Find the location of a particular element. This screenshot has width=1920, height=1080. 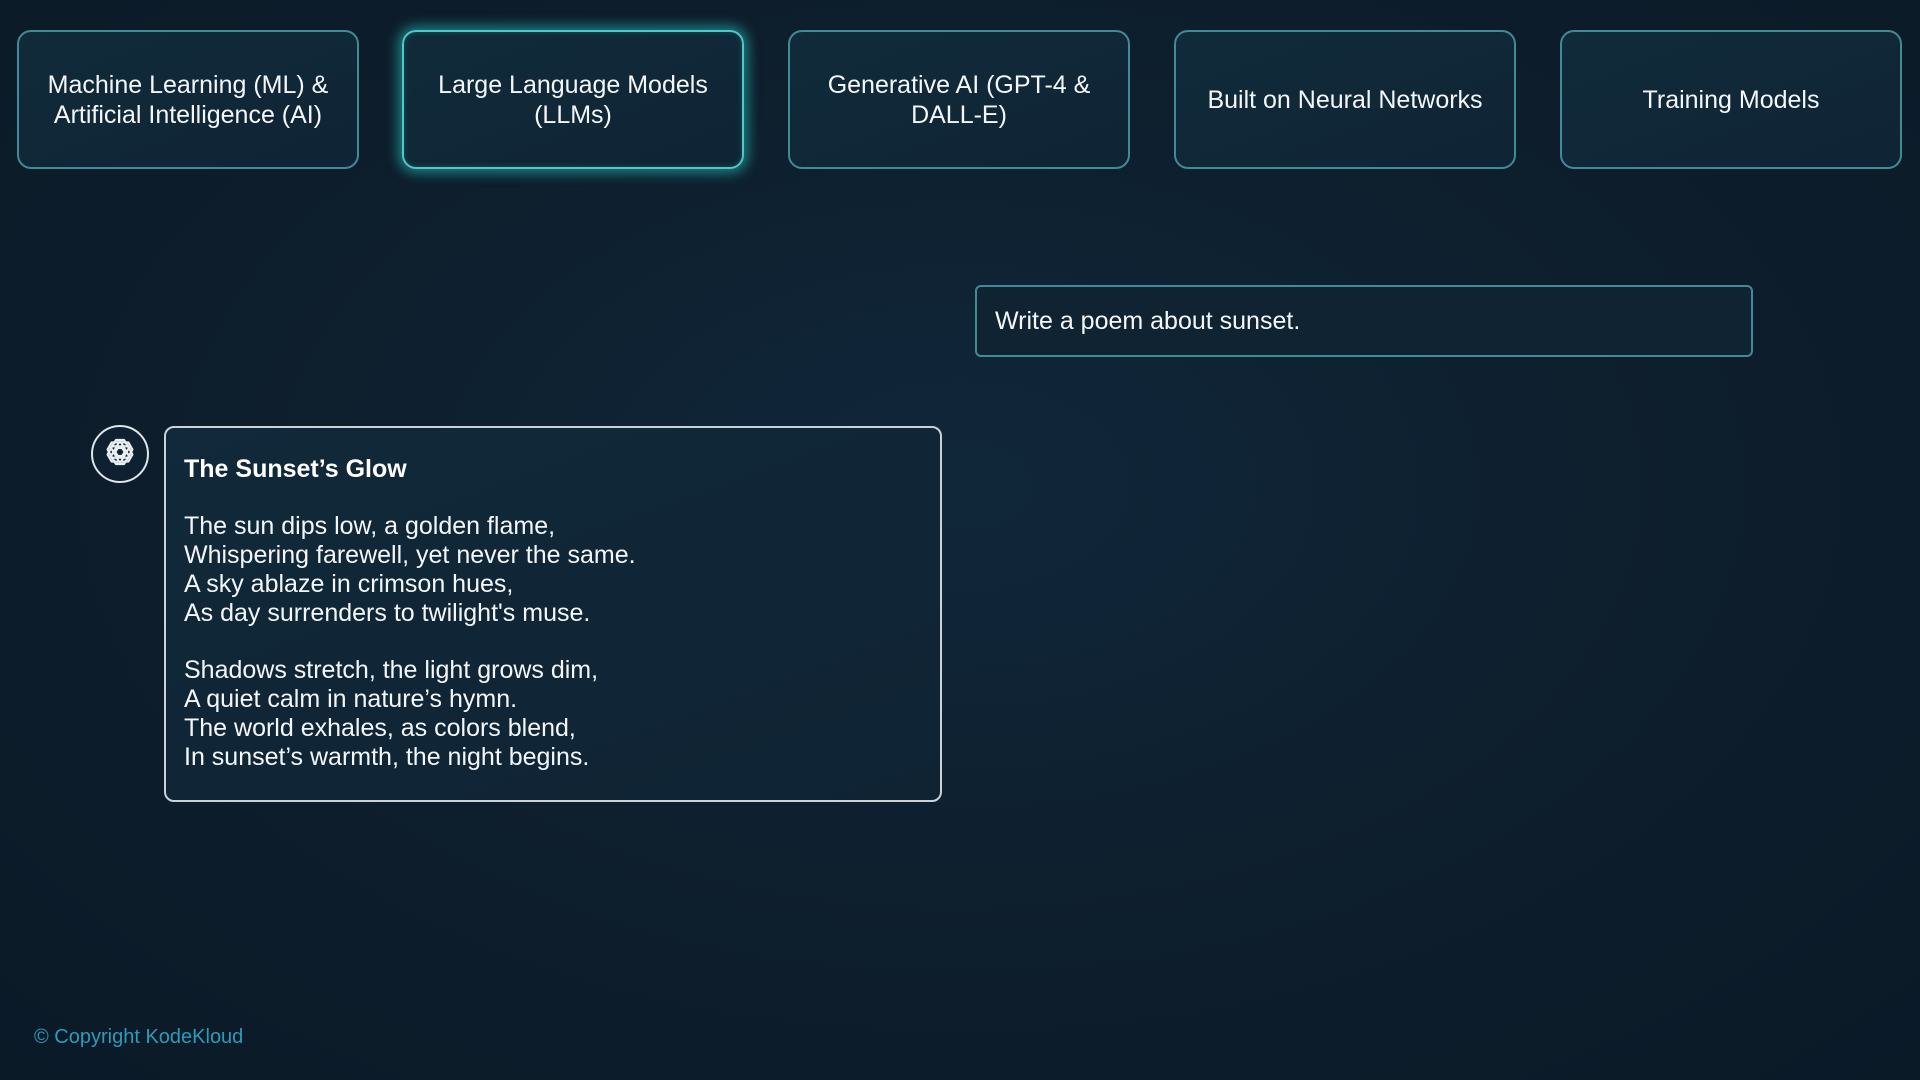

poem-line: A sky ablaze in crimson hues, is located at coordinates (349, 584).